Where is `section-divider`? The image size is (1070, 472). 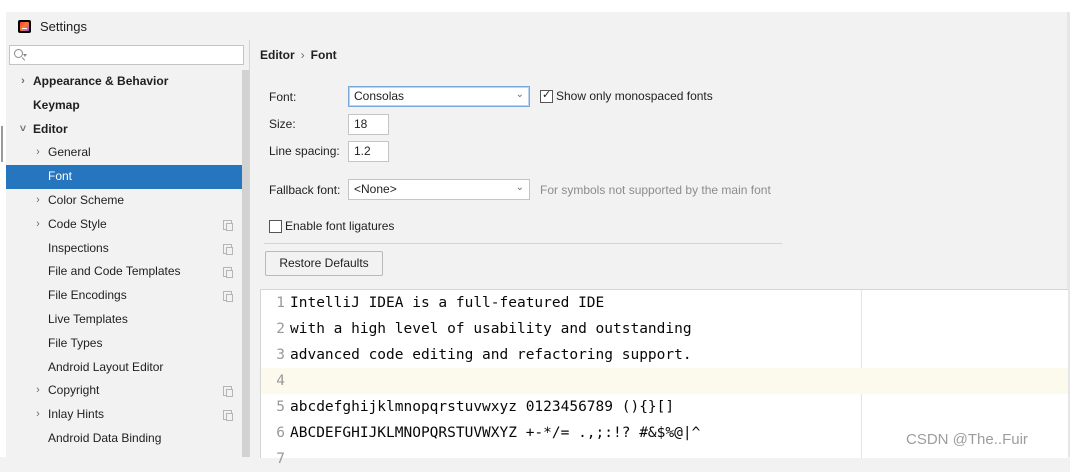
section-divider is located at coordinates (523, 243).